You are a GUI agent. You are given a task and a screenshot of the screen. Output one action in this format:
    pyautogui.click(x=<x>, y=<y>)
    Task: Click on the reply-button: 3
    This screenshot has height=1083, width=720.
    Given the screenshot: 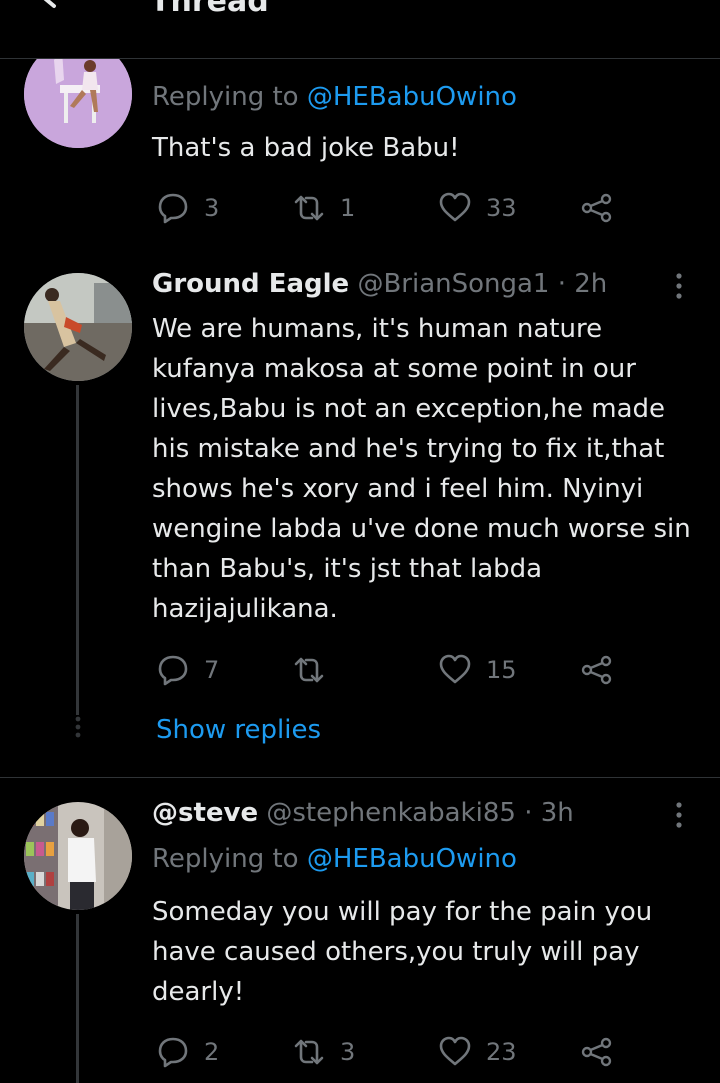 What is the action you would take?
    pyautogui.click(x=187, y=208)
    